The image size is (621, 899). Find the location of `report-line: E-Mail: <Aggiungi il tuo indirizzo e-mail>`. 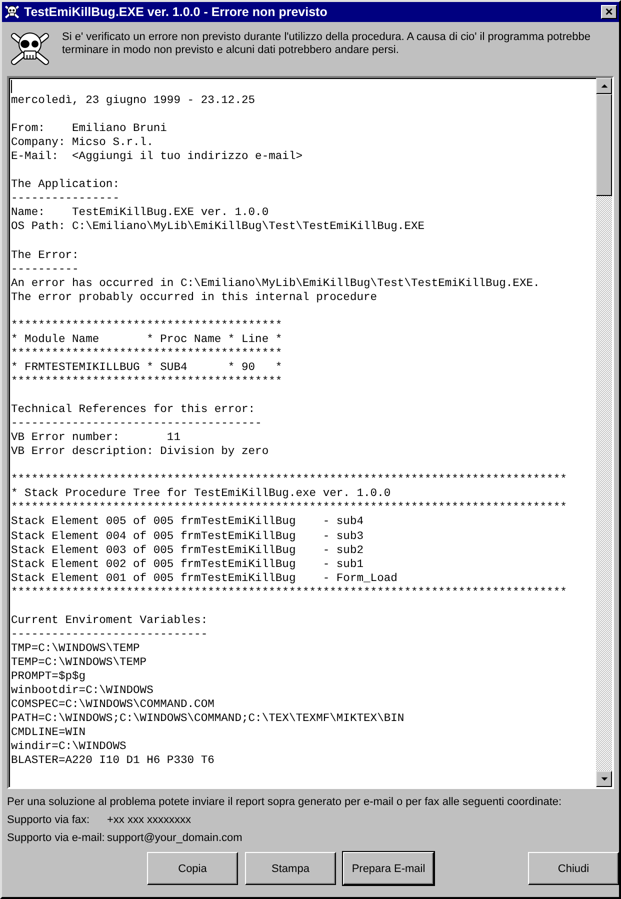

report-line: E-Mail: <Aggiungi il tuo indirizzo e-mail> is located at coordinates (157, 157).